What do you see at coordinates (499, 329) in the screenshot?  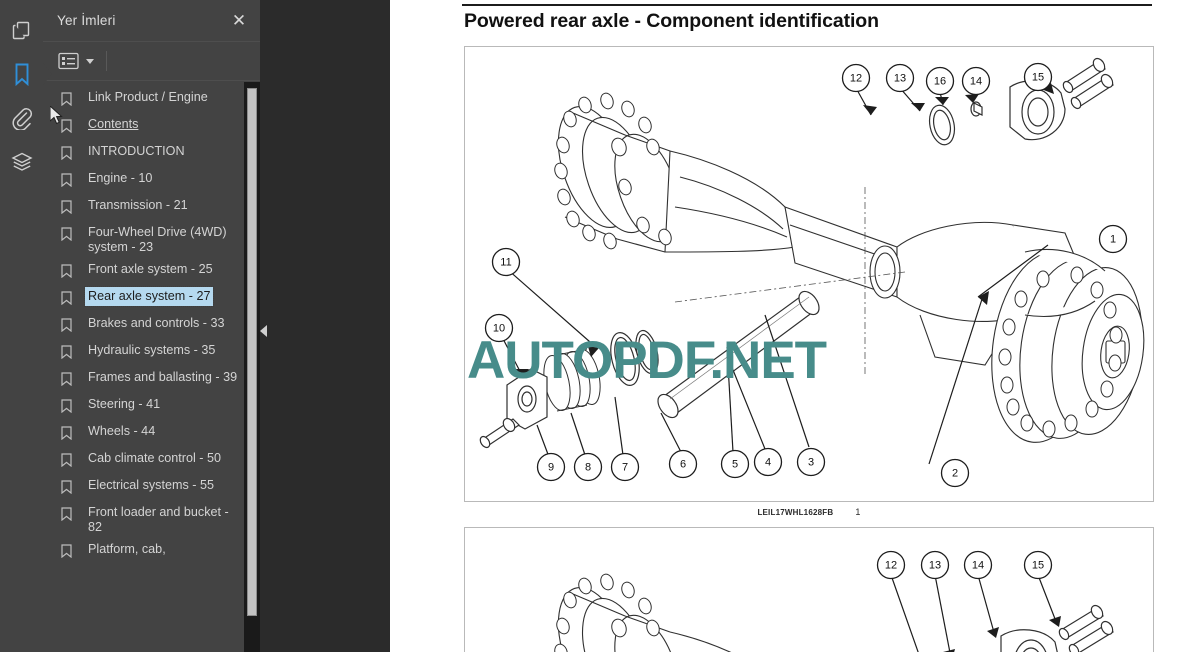 I see `callout-label: 10` at bounding box center [499, 329].